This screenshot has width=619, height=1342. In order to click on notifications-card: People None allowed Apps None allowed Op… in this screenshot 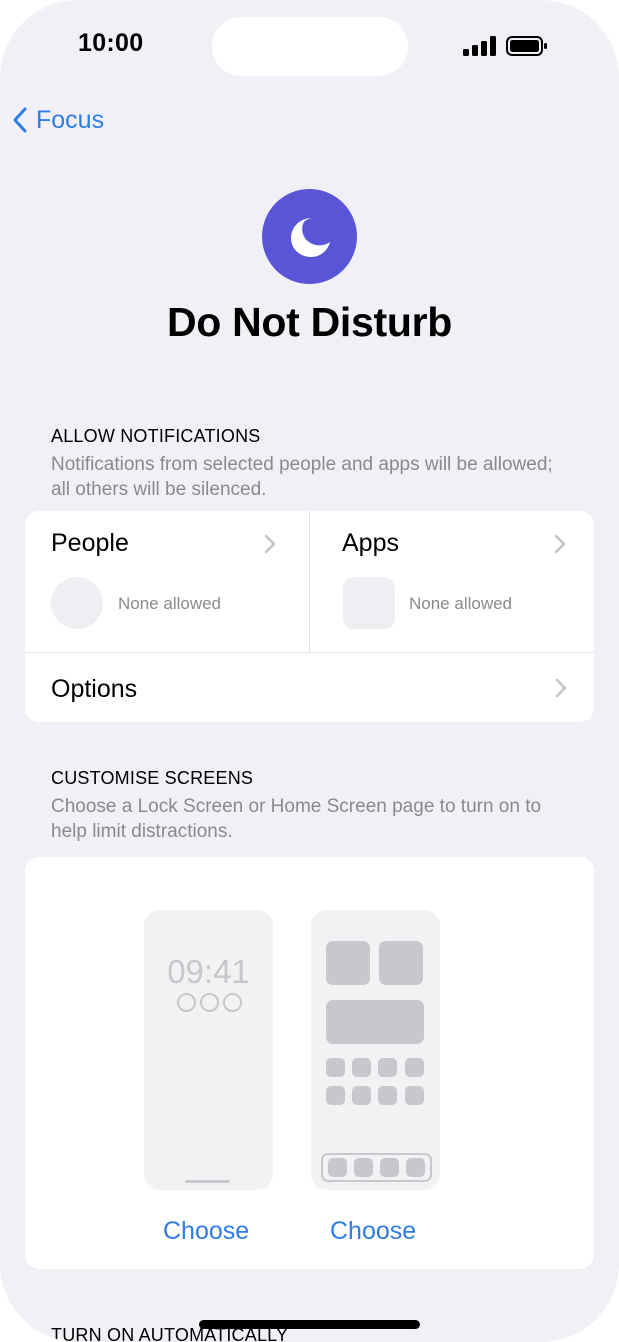, I will do `click(309, 616)`.